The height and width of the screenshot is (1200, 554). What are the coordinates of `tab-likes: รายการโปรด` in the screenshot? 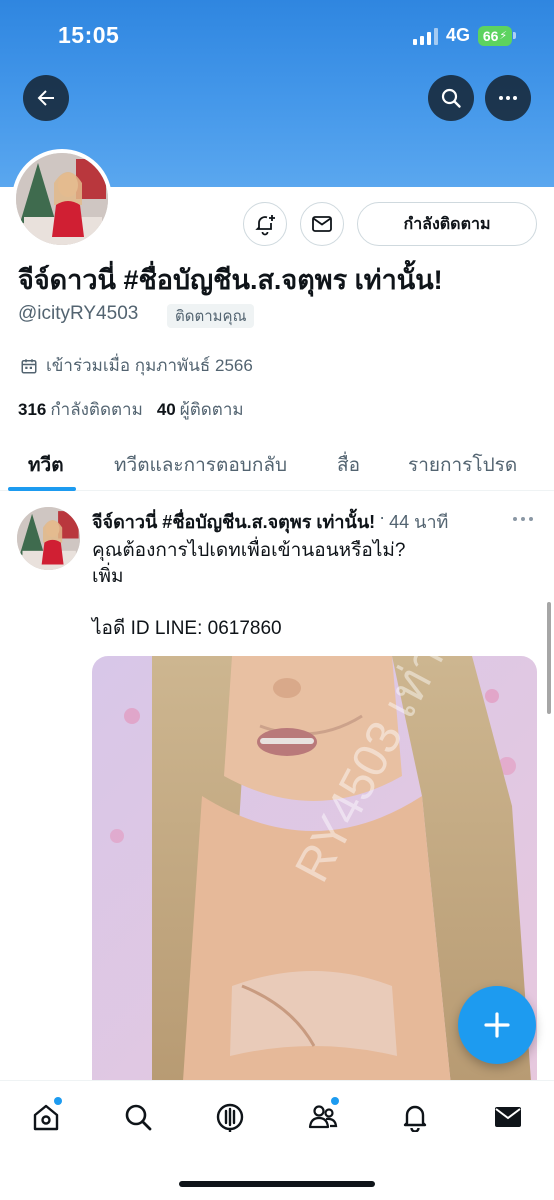 It's located at (462, 465).